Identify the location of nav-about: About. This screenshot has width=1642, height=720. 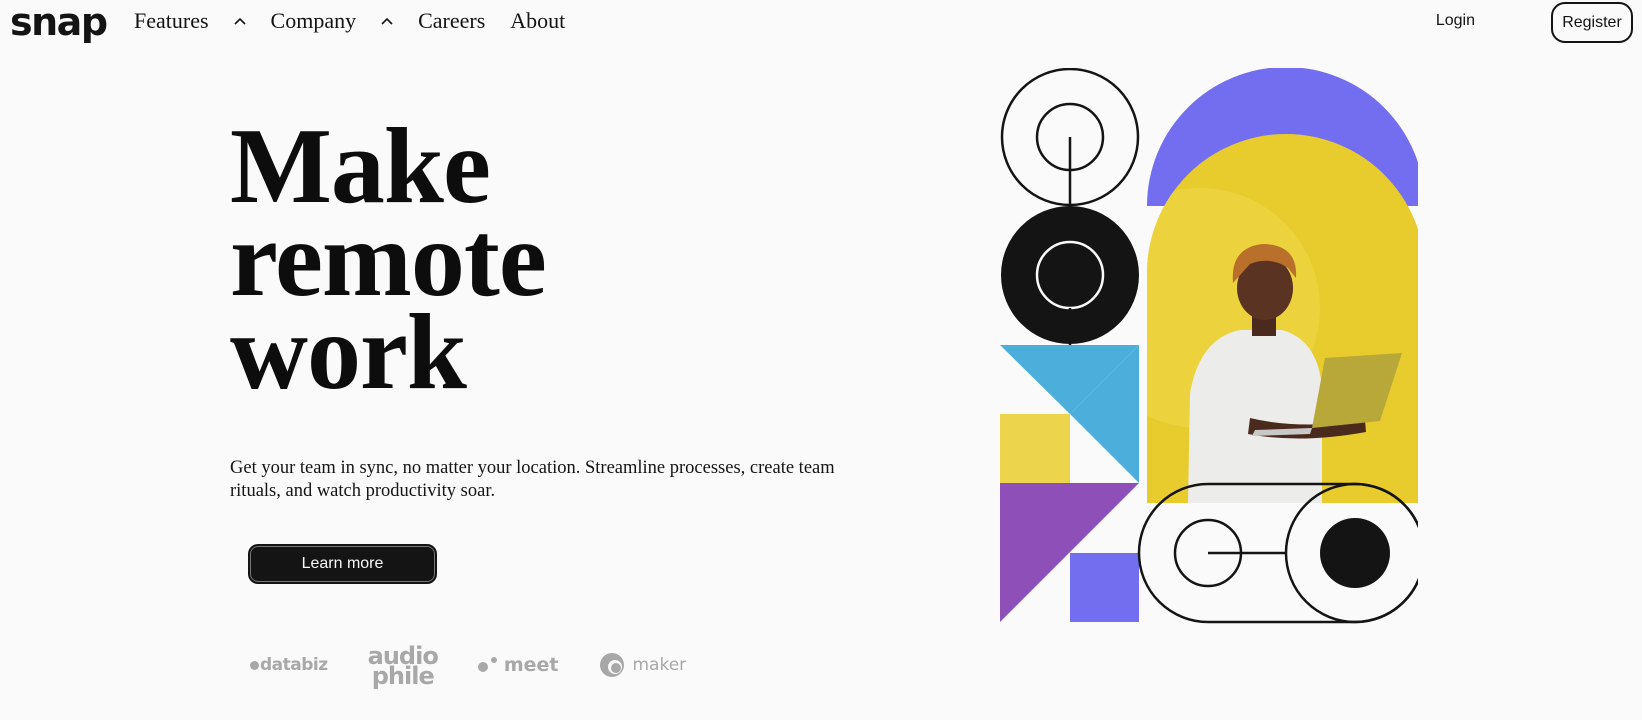
(537, 21).